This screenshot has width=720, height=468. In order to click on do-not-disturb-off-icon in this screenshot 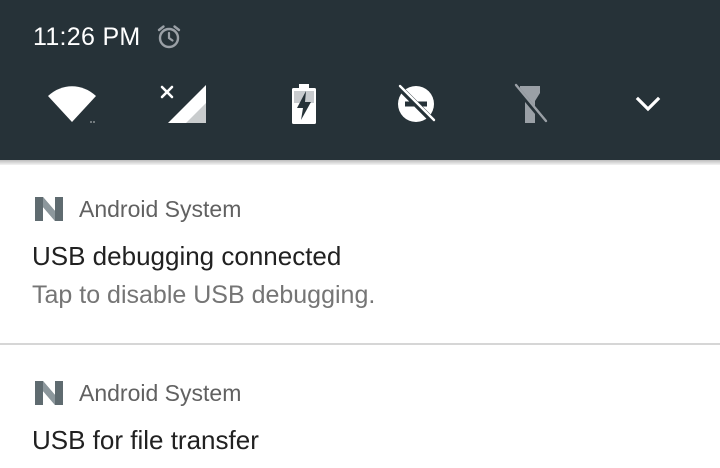, I will do `click(416, 106)`.